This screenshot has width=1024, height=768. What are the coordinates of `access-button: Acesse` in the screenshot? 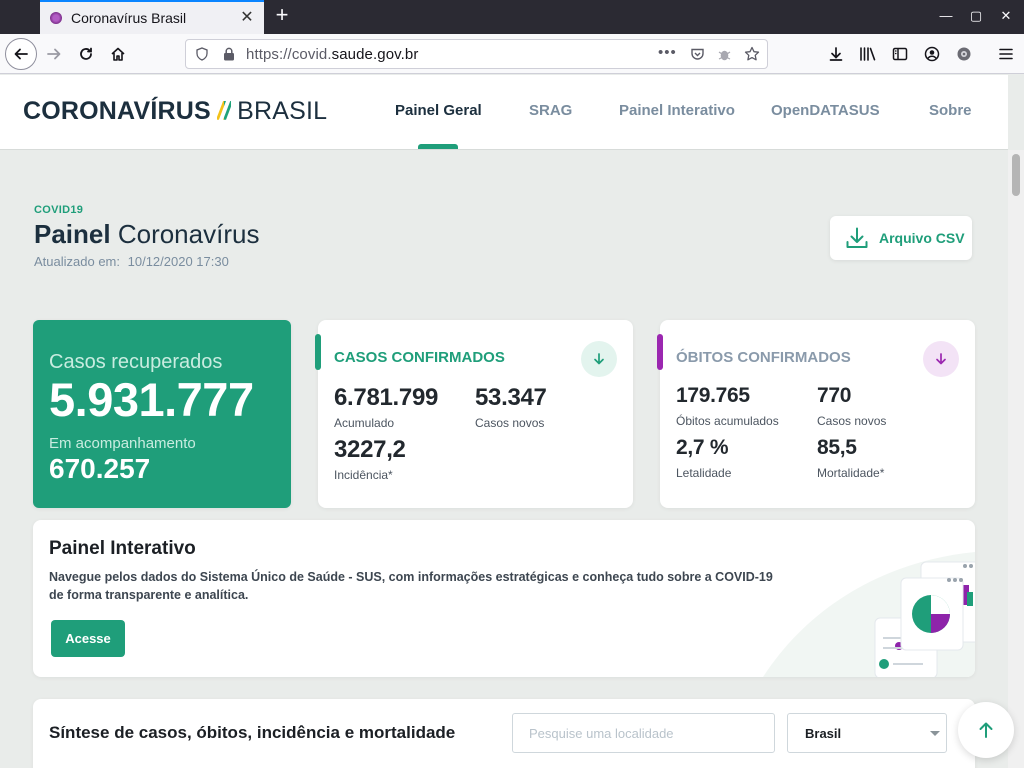 It's located at (88, 638).